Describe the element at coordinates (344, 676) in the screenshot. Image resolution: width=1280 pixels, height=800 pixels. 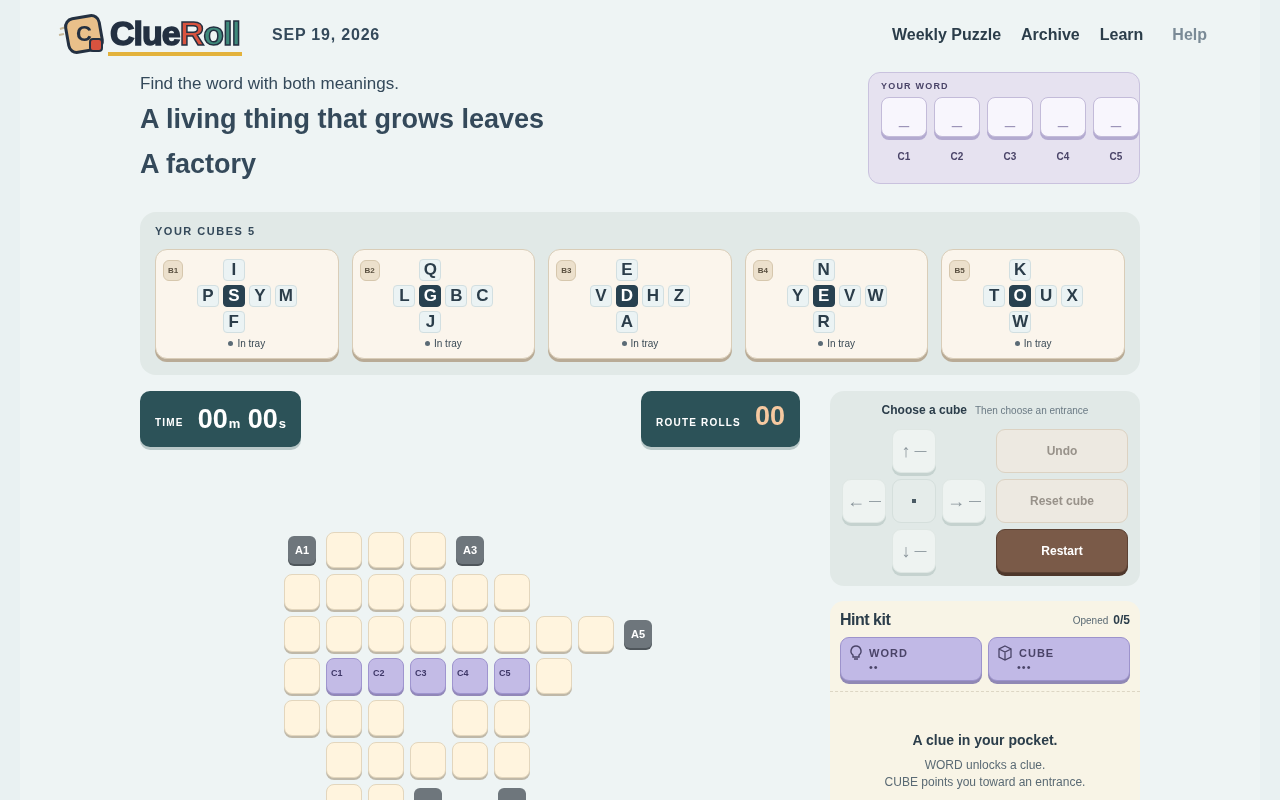
I see `target-tile: C1` at that location.